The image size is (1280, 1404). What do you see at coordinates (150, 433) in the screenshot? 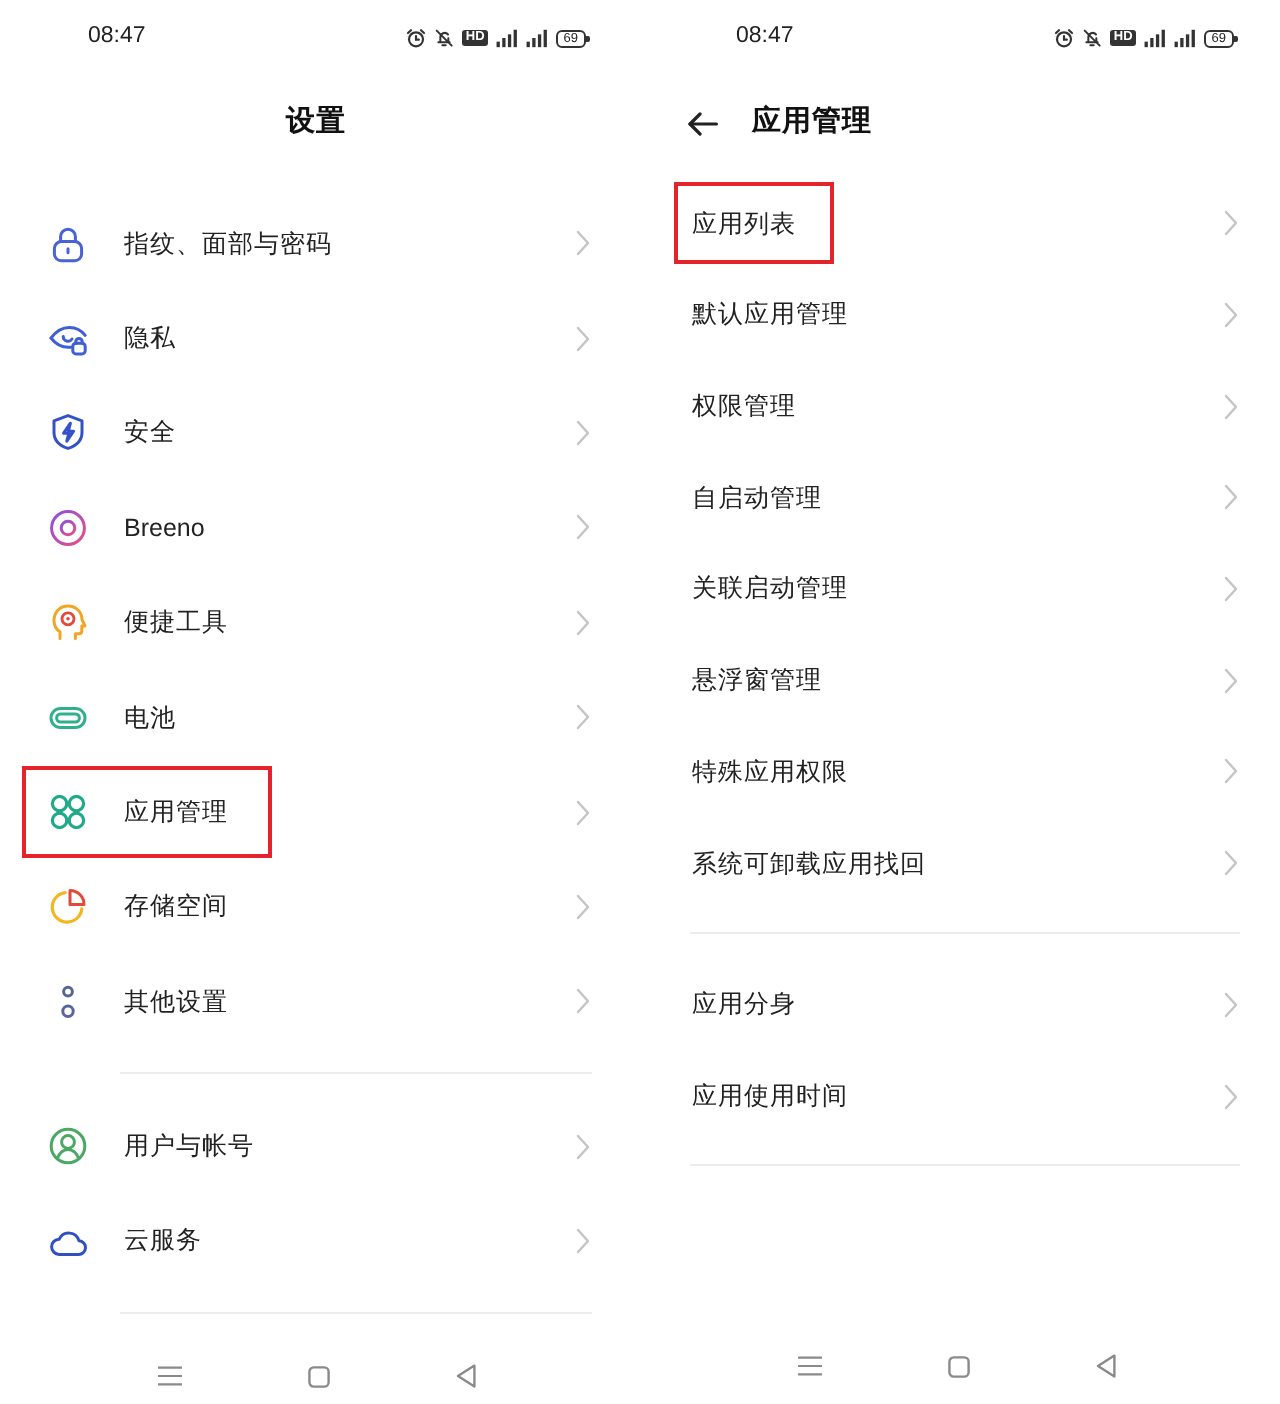
I see `menu-item: 安全` at bounding box center [150, 433].